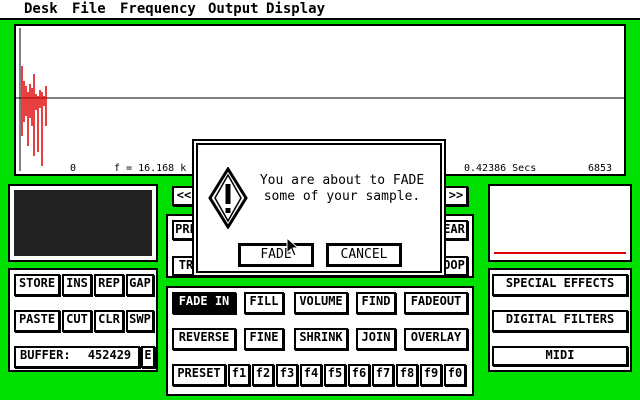  I want to click on fill-button: FILL, so click(264, 303).